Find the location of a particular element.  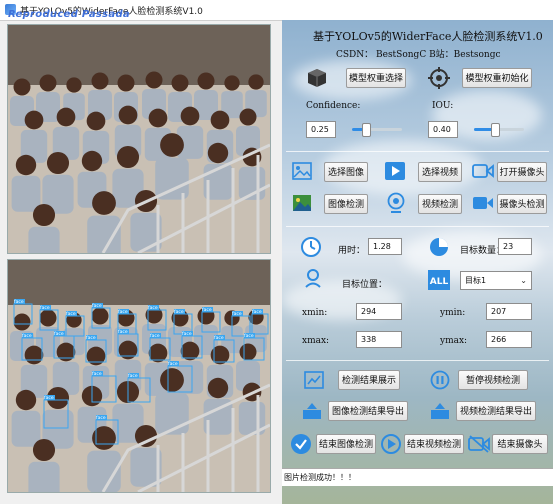

pie-chart-icon is located at coordinates (439, 247).